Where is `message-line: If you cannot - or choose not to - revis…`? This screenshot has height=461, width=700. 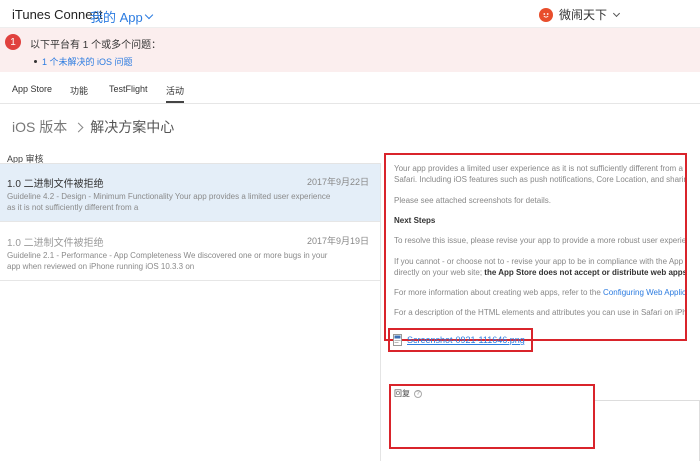 message-line: If you cannot - or choose not to - revis… is located at coordinates (539, 261).